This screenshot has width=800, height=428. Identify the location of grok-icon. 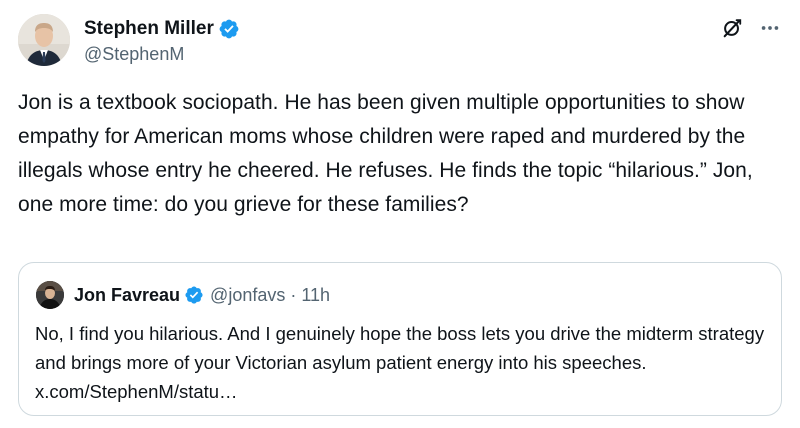
(732, 28).